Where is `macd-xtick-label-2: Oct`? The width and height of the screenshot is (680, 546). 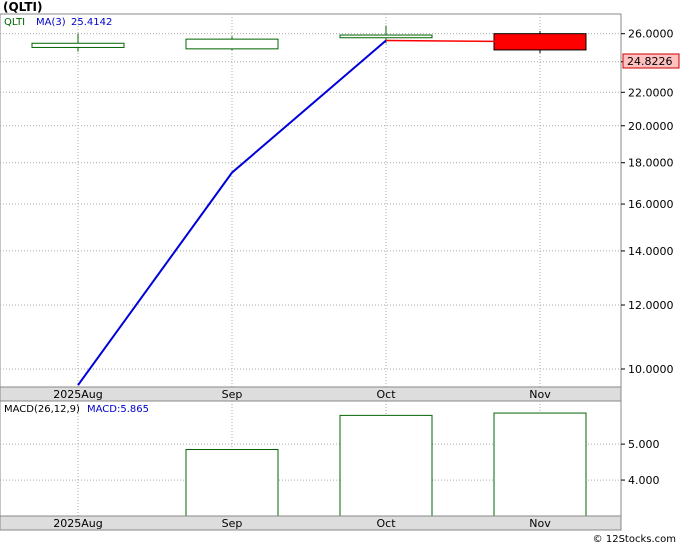
macd-xtick-label-2: Oct is located at coordinates (386, 523).